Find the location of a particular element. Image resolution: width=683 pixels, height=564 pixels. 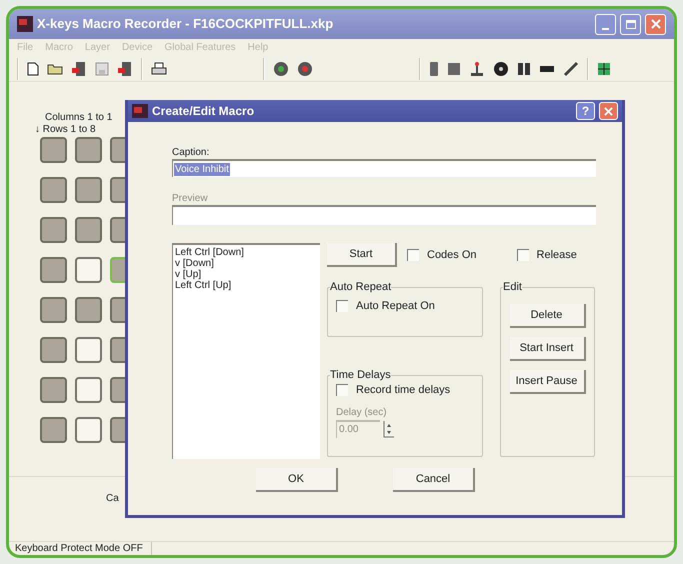

window-title: X-keys Macro Recorder - F16COCKPITFULL.xkp is located at coordinates (185, 24).